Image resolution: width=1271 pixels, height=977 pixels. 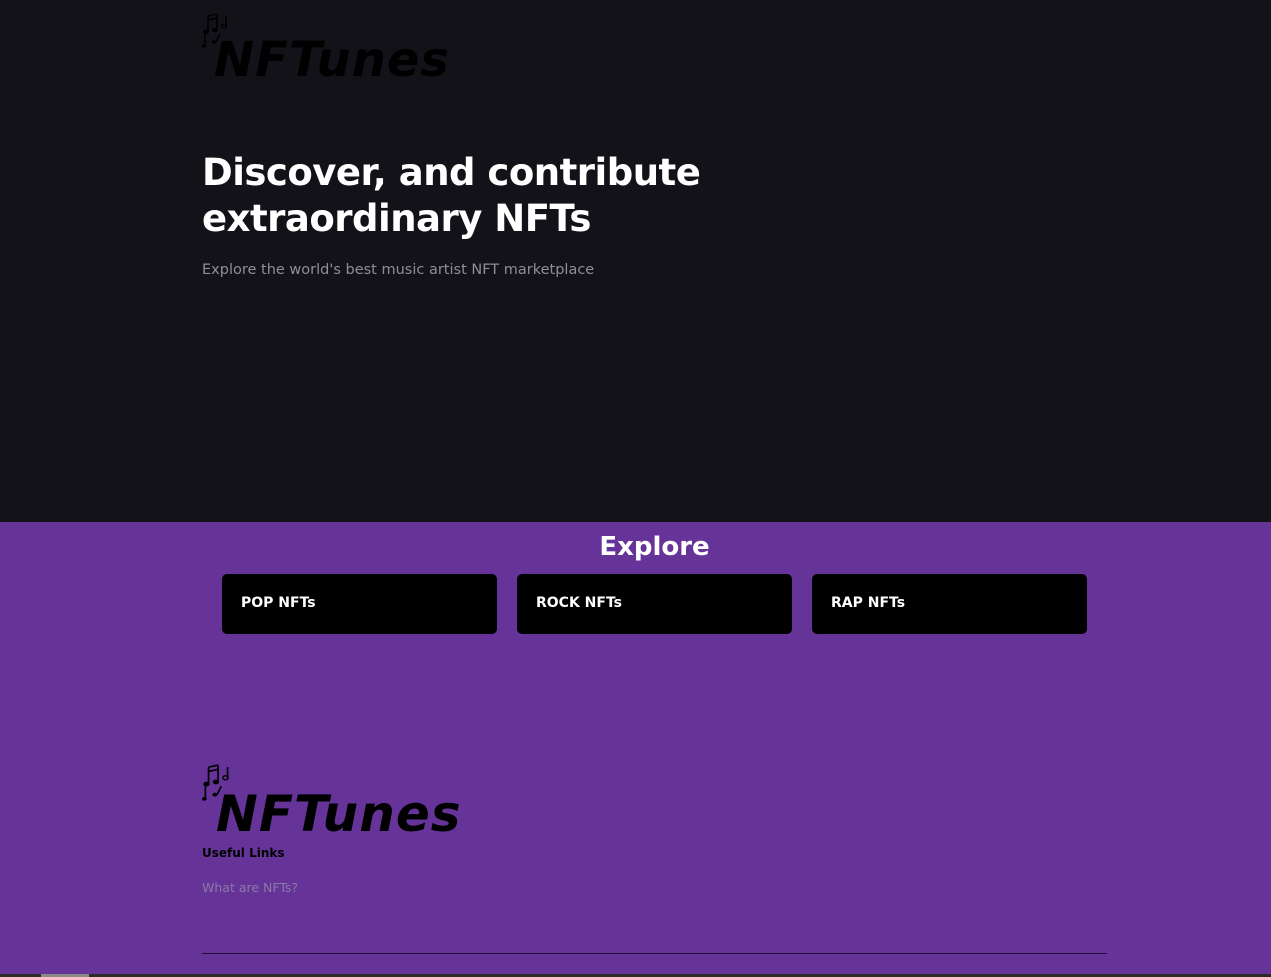 What do you see at coordinates (451, 172) in the screenshot?
I see `hero-title-line-1: Discover, and contribute` at bounding box center [451, 172].